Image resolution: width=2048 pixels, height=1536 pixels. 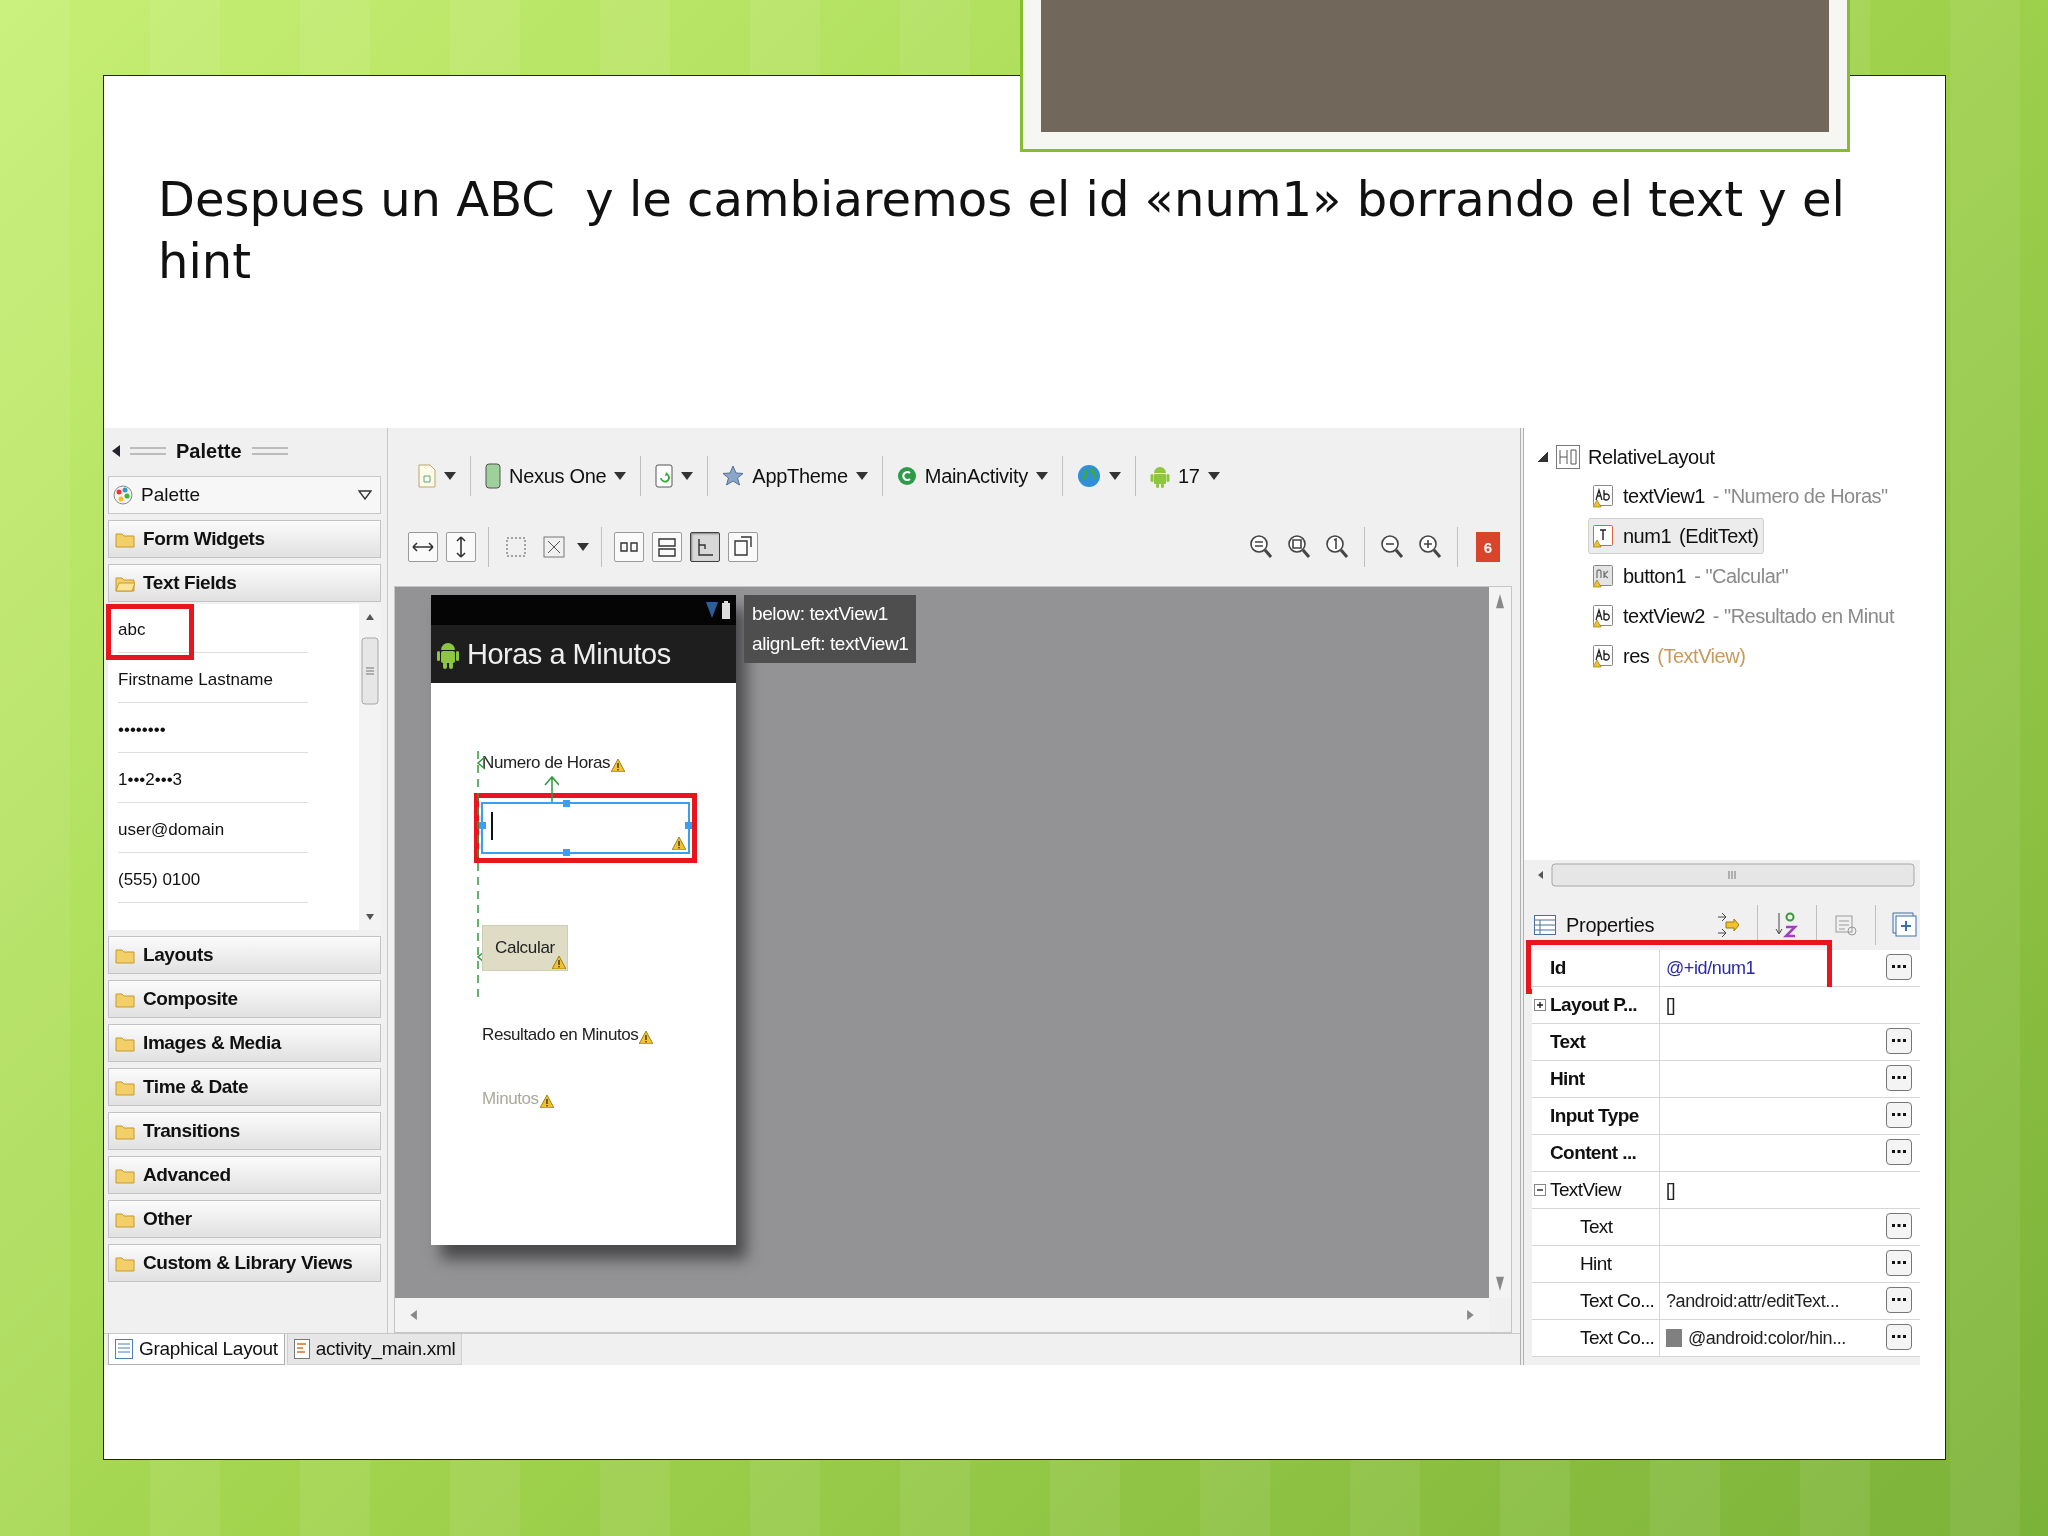 I want to click on expand-icon, so click(x=1540, y=1005).